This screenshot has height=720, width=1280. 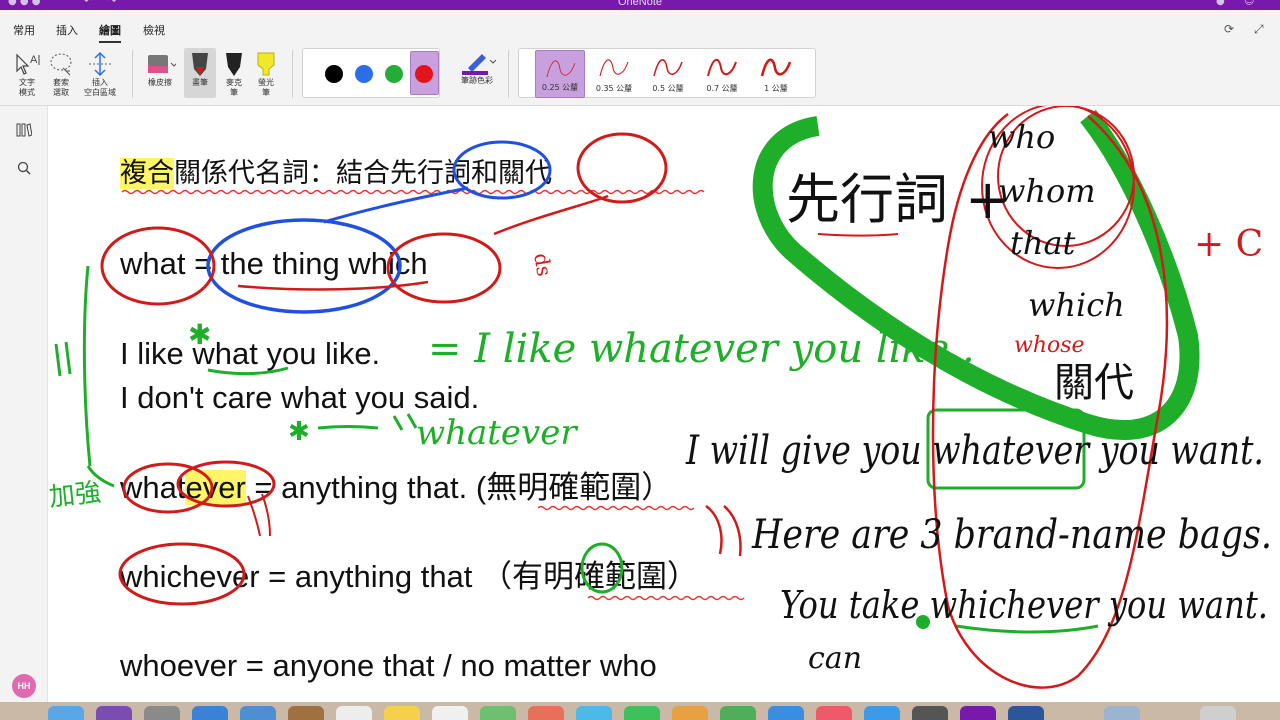 I want to click on eraser-button: 橡皮擦, so click(x=160, y=69).